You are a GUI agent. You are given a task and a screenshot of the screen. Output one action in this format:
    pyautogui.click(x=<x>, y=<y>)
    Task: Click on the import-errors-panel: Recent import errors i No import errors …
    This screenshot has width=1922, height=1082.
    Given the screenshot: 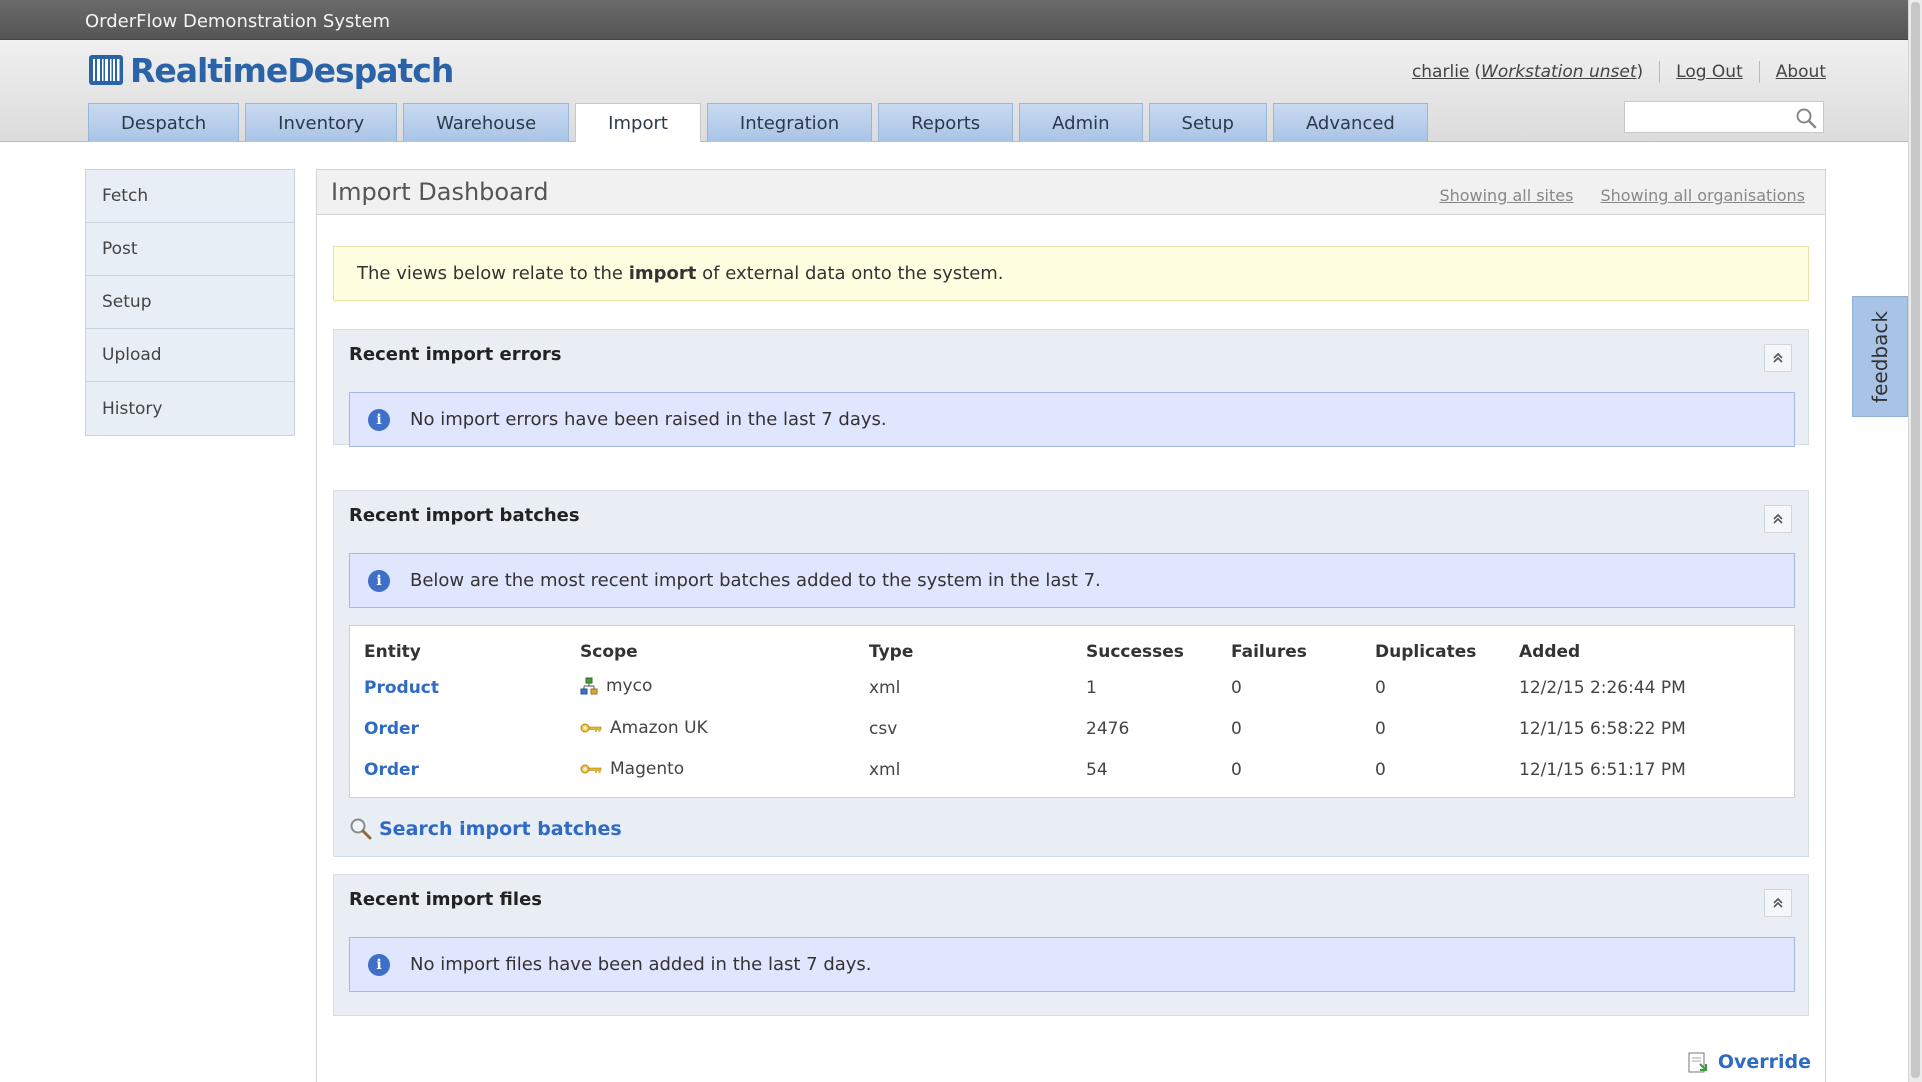 What is the action you would take?
    pyautogui.click(x=1071, y=388)
    